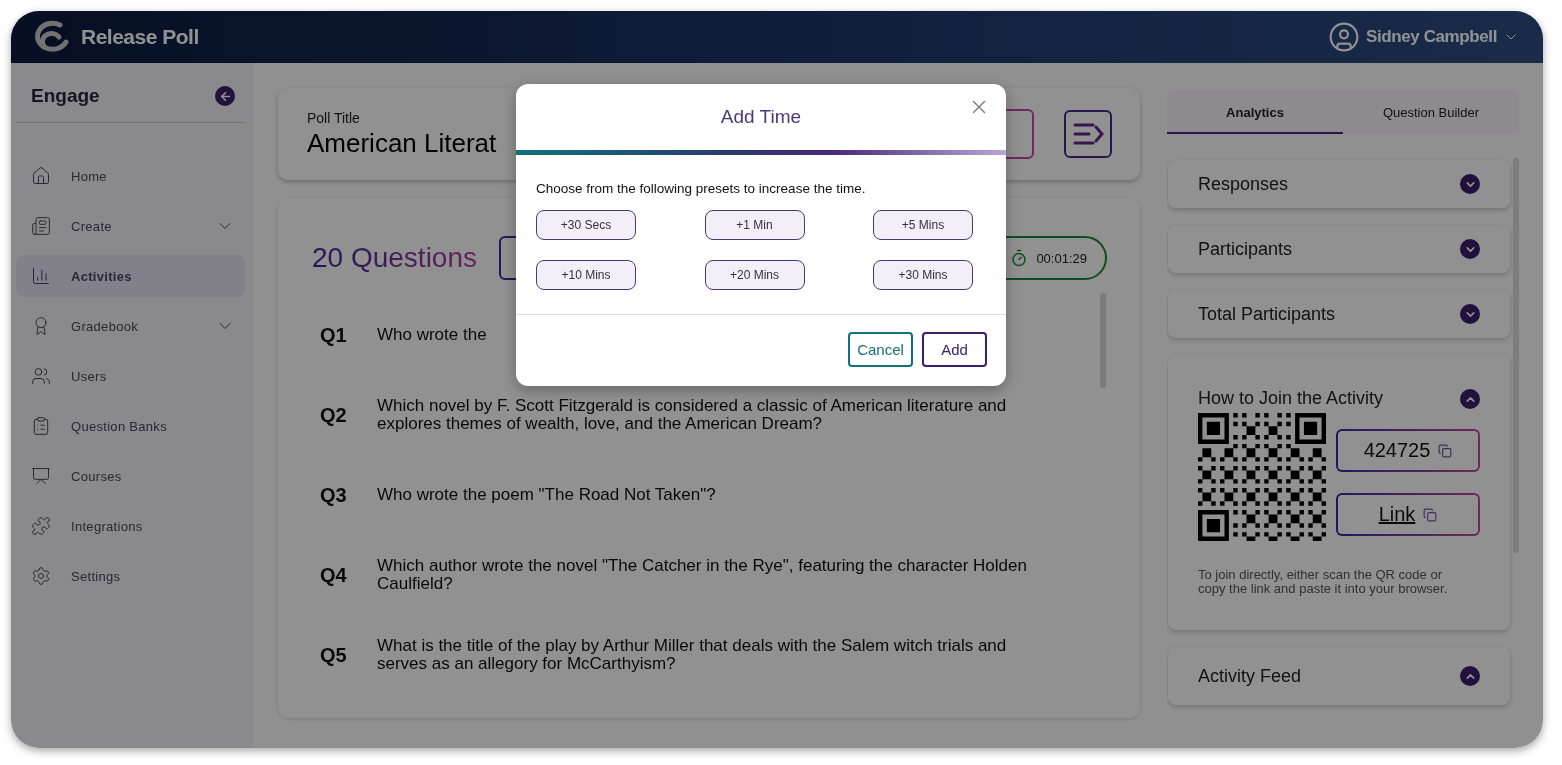 The height and width of the screenshot is (765, 1562). I want to click on link-button: Link, so click(1408, 514).